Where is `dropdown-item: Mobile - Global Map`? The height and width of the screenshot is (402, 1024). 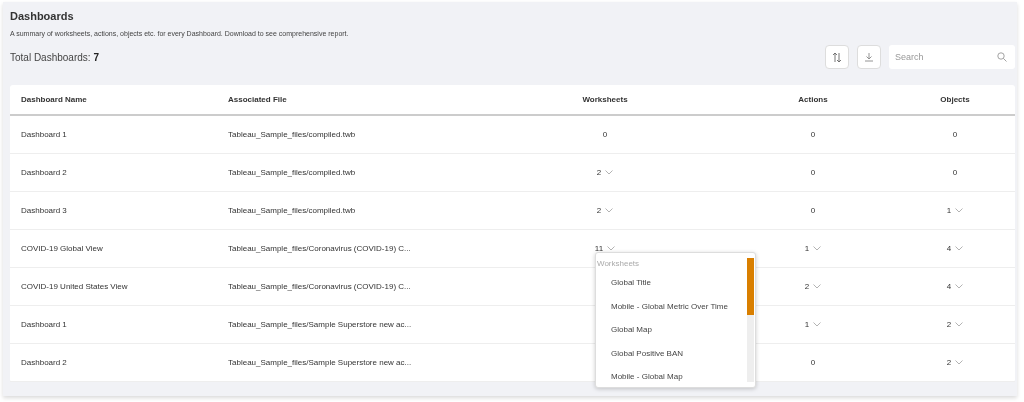 dropdown-item: Mobile - Global Map is located at coordinates (647, 377).